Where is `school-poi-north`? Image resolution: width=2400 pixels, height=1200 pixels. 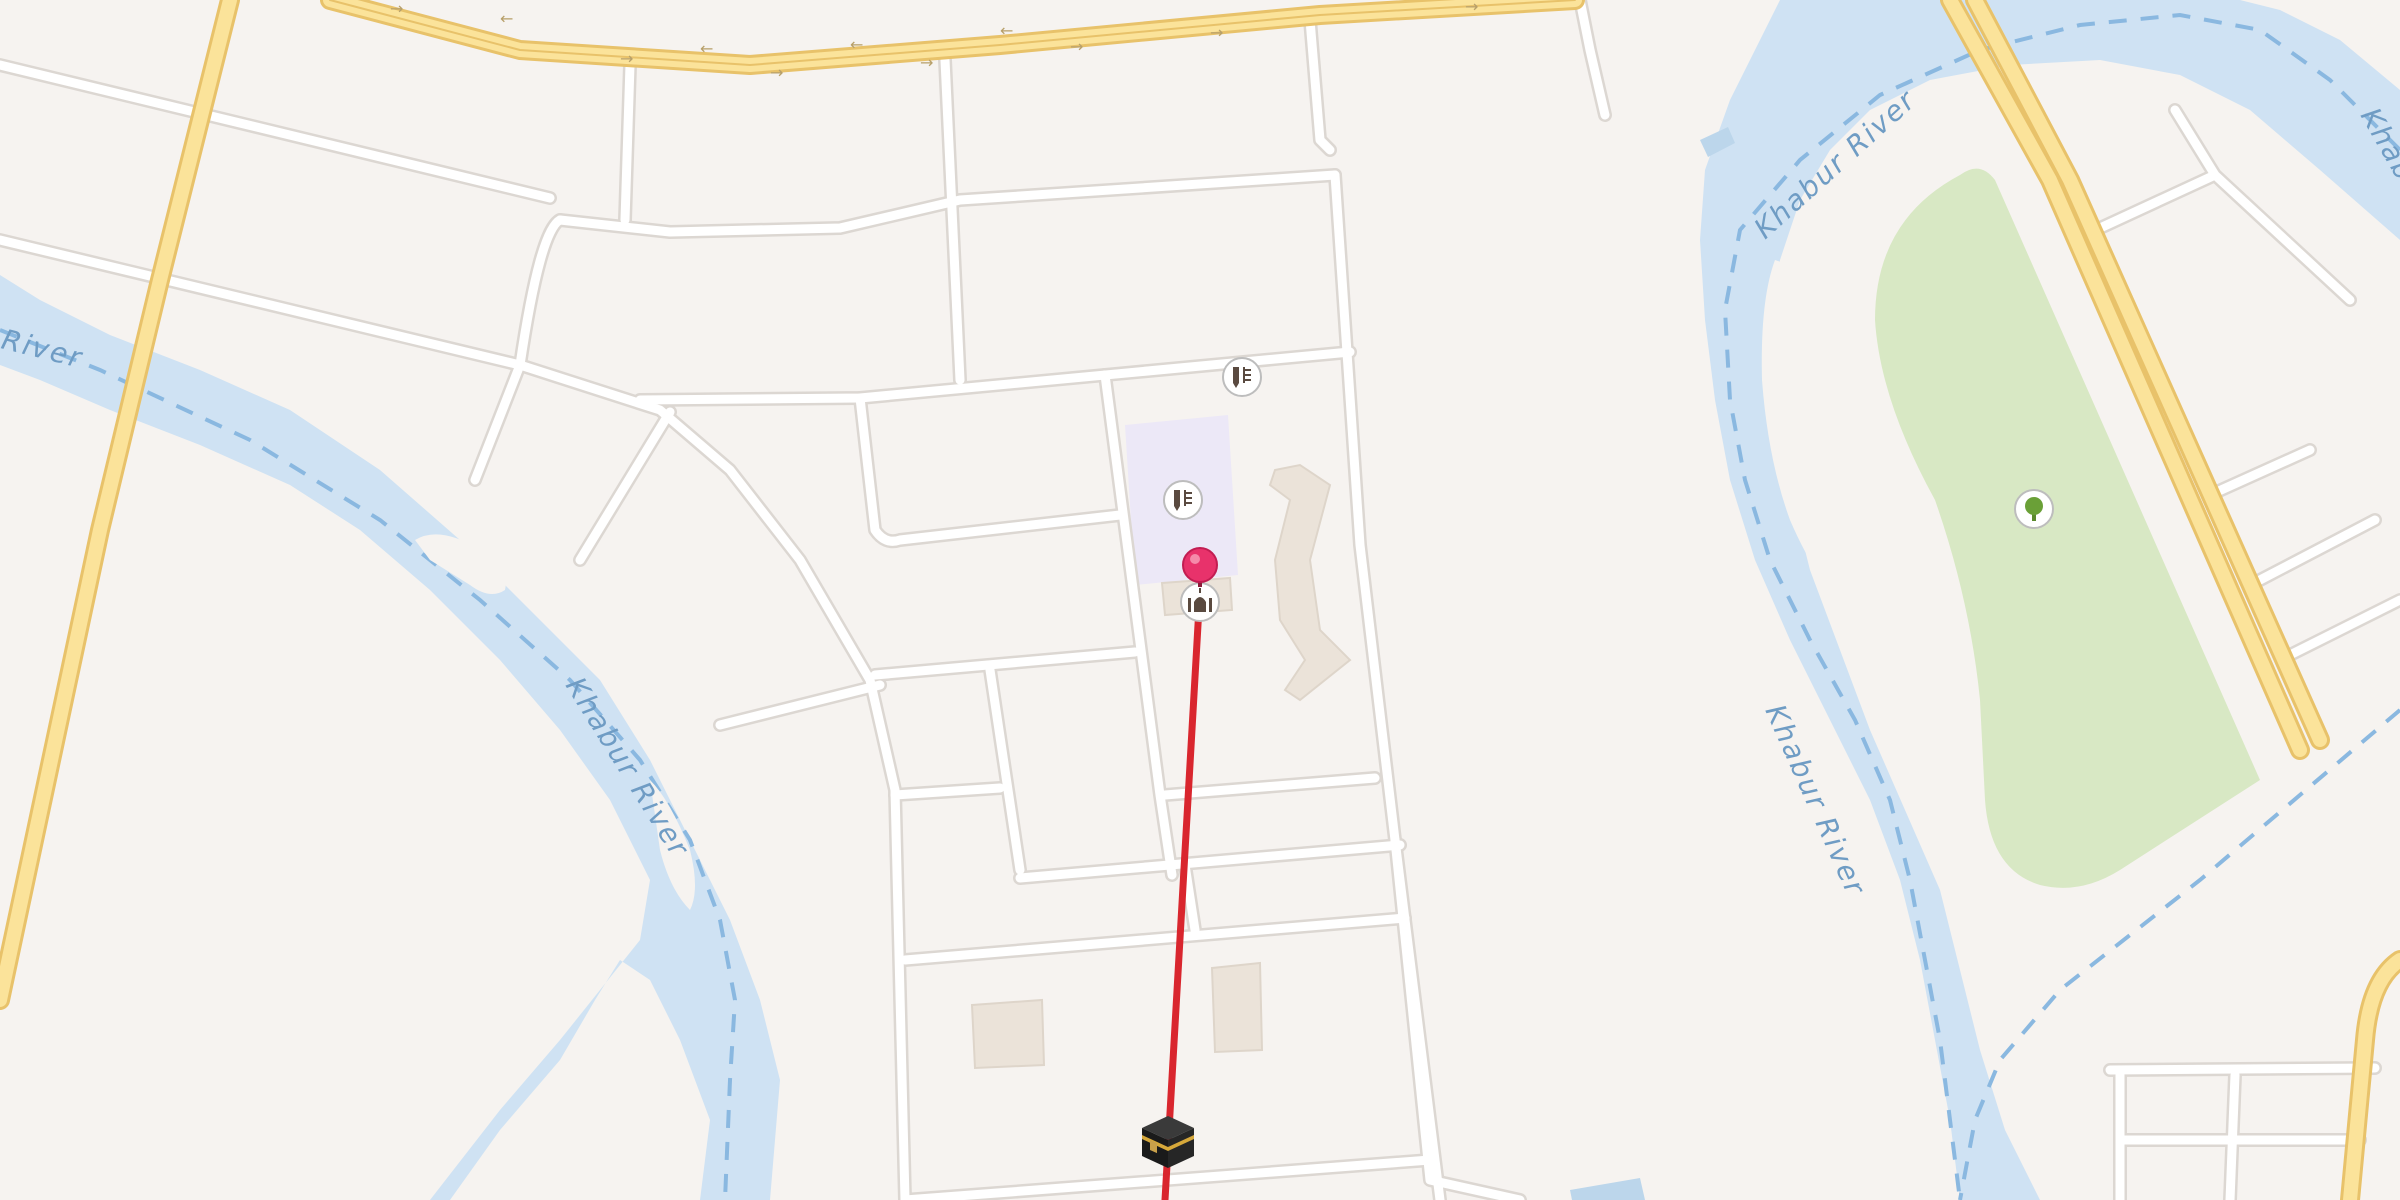
school-poi-north is located at coordinates (1242, 377).